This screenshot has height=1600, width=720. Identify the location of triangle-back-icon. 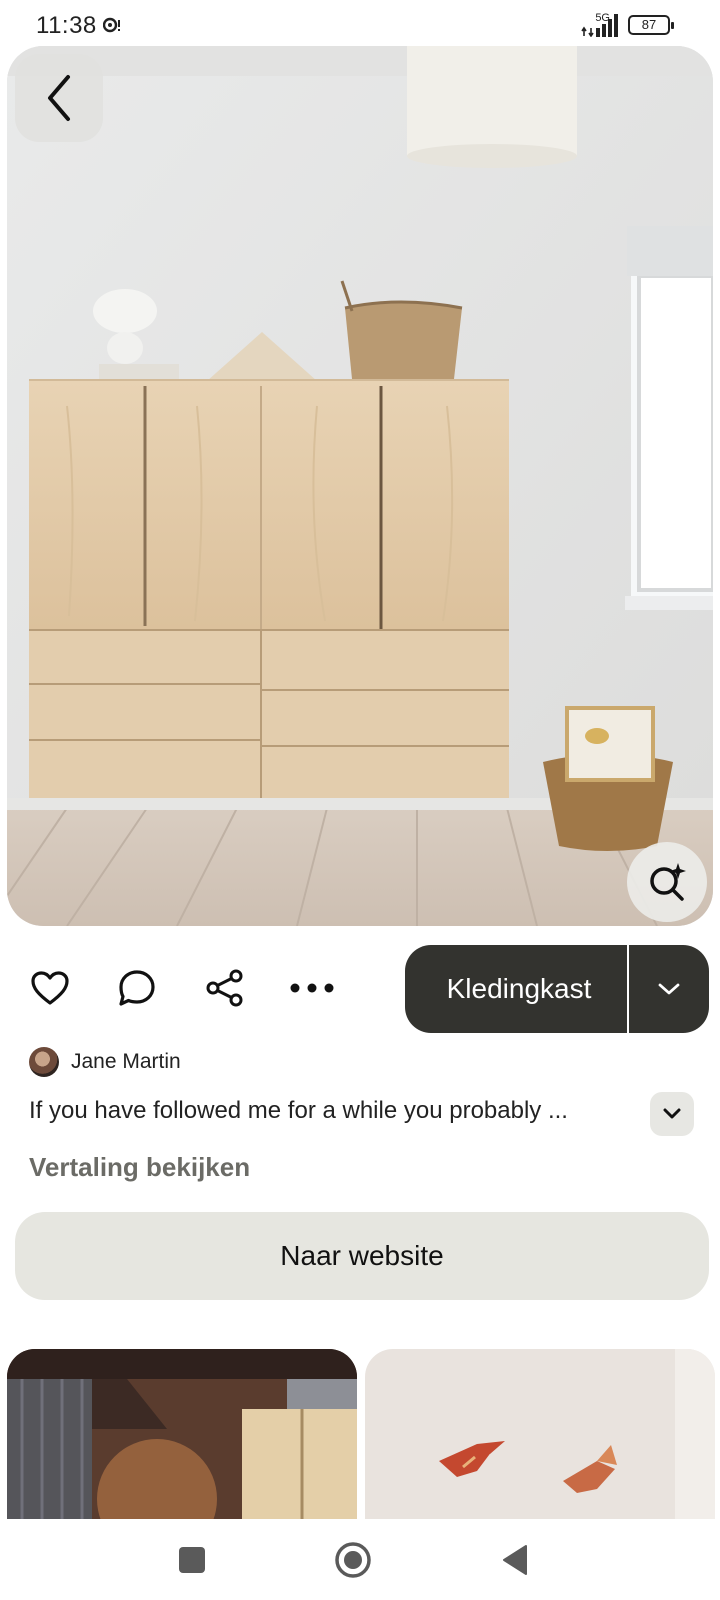
(515, 1560).